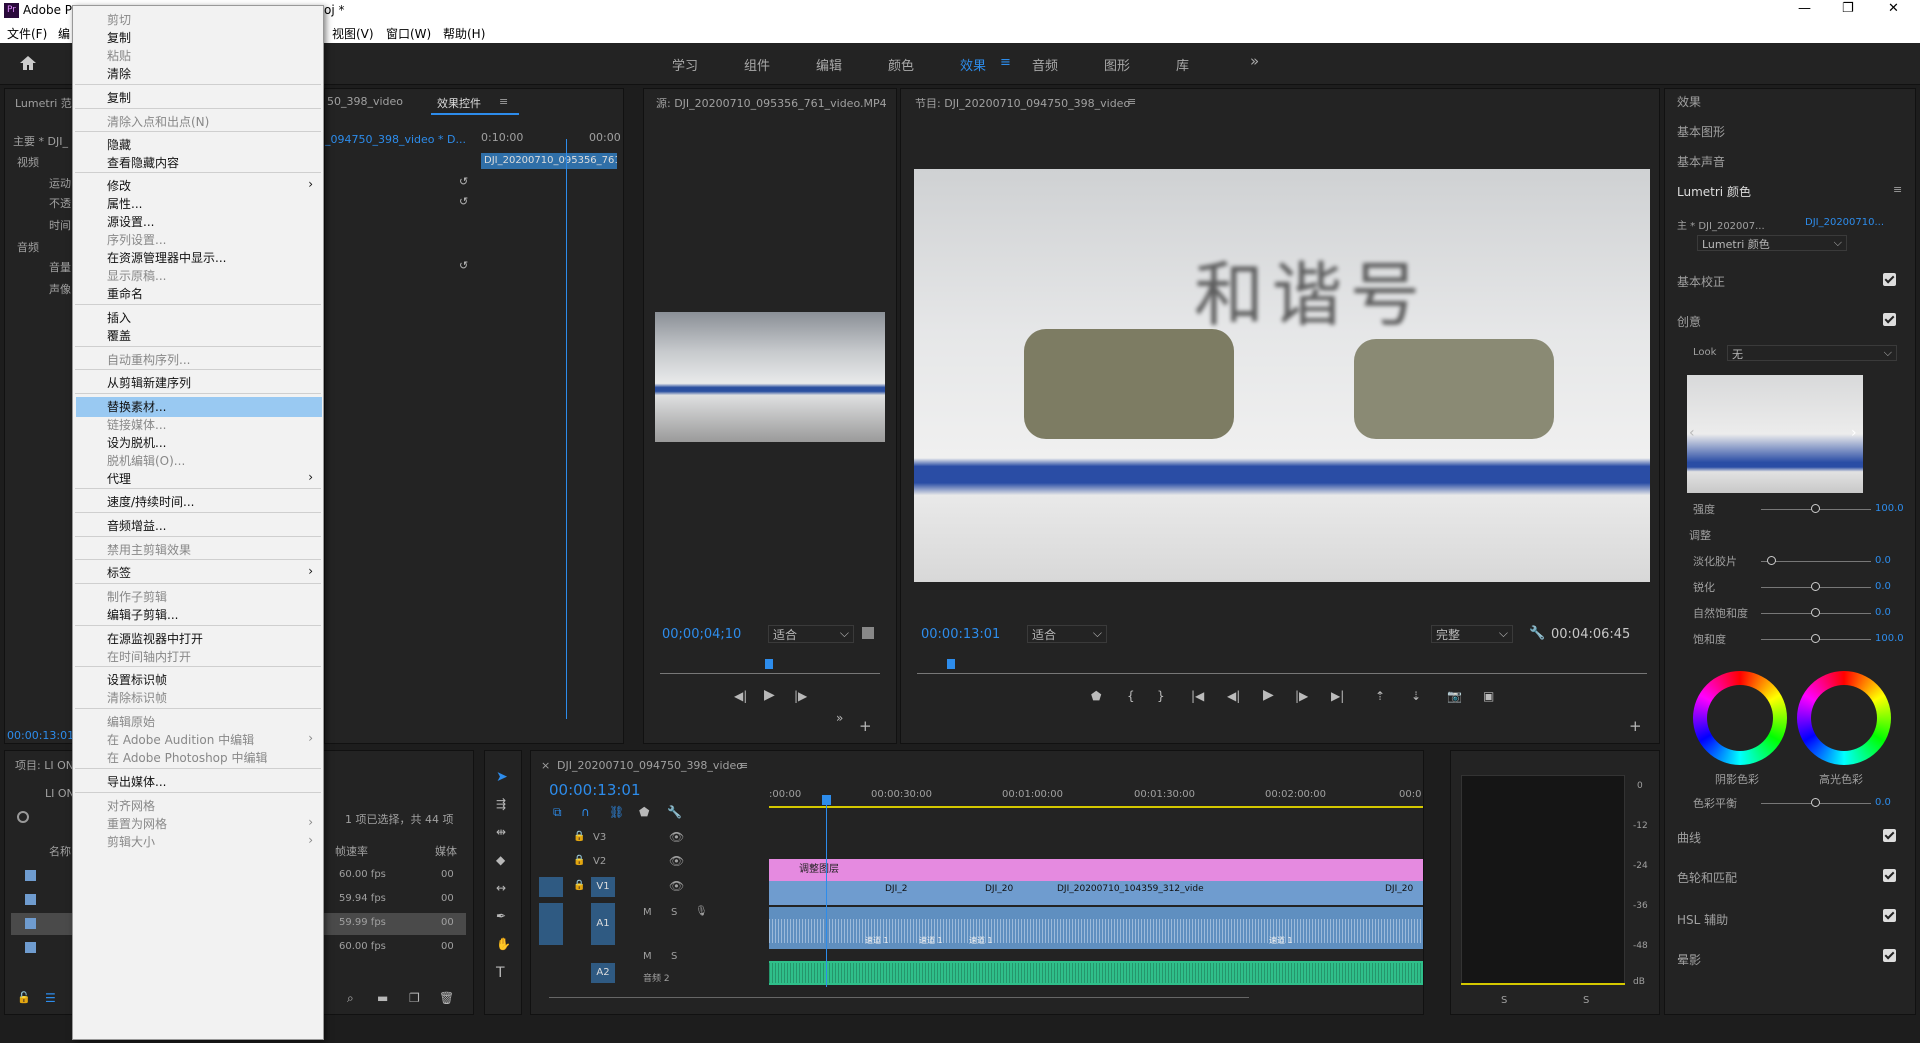  What do you see at coordinates (1182, 64) in the screenshot?
I see `workspace-libraries: 库` at bounding box center [1182, 64].